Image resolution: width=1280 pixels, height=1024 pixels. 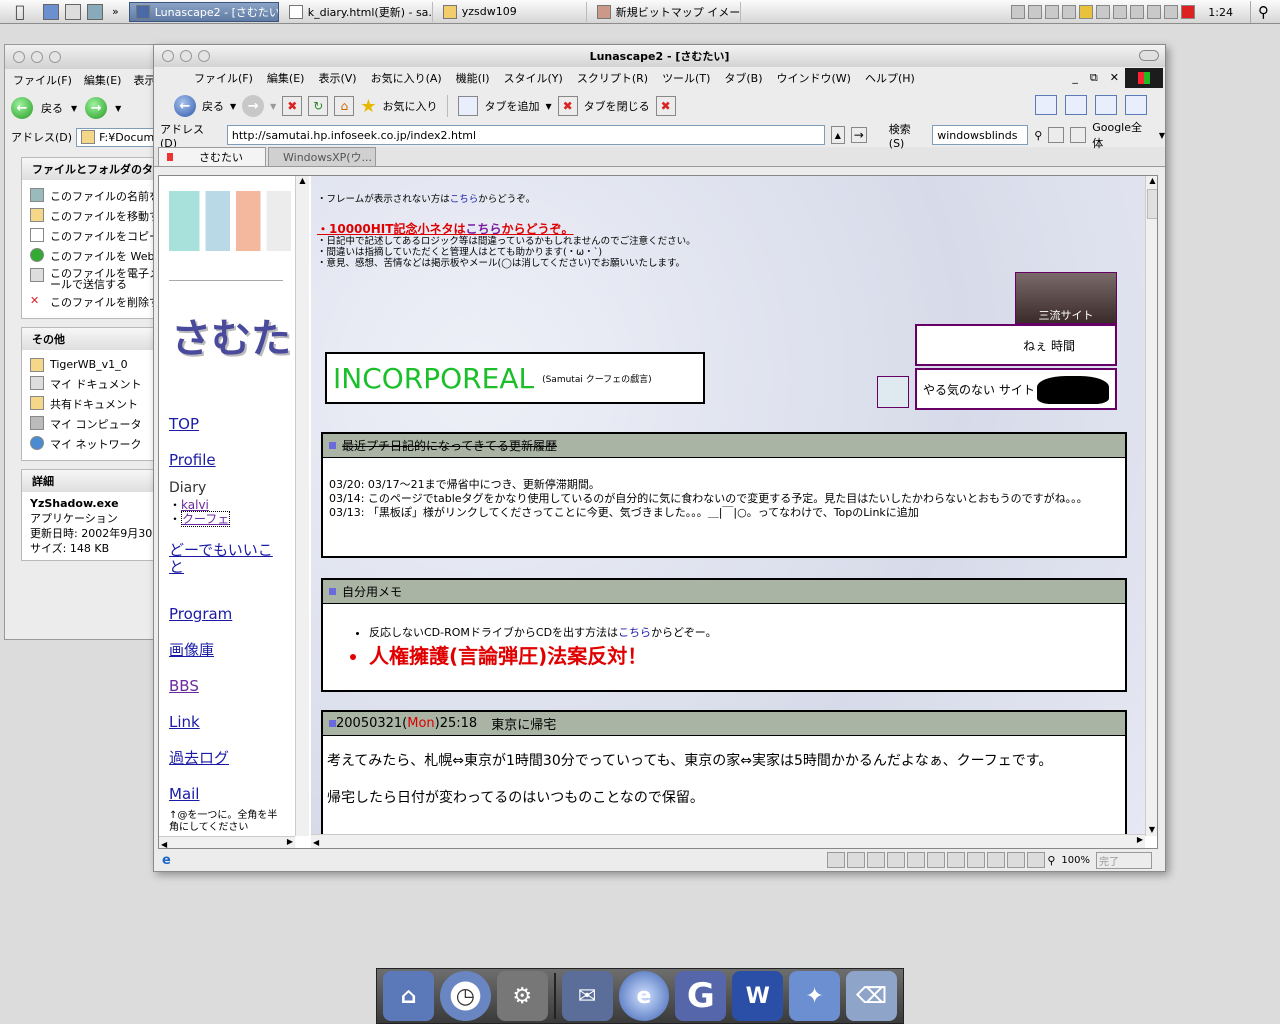 What do you see at coordinates (1052, 12) in the screenshot?
I see `tray-network-icon` at bounding box center [1052, 12].